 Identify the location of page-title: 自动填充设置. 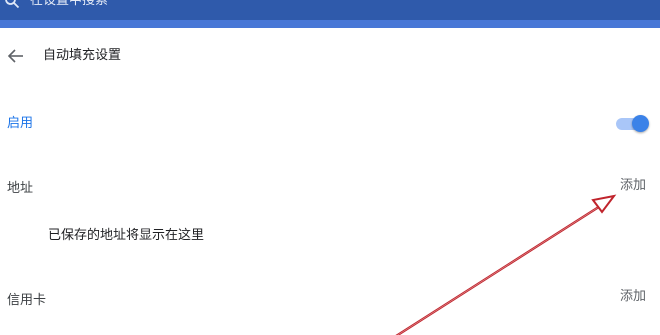
(82, 55).